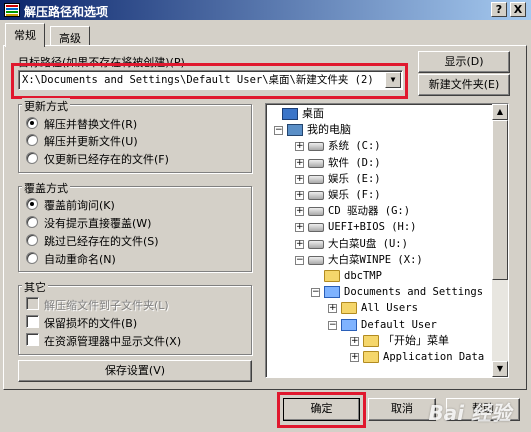  Describe the element at coordinates (369, 211) in the screenshot. I see `tree-item-label: CD 驱动器 (G:)` at that location.